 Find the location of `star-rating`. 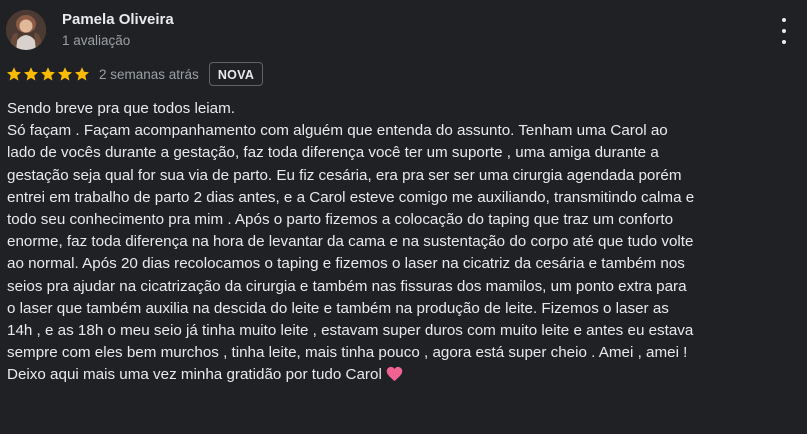

star-rating is located at coordinates (48, 74).